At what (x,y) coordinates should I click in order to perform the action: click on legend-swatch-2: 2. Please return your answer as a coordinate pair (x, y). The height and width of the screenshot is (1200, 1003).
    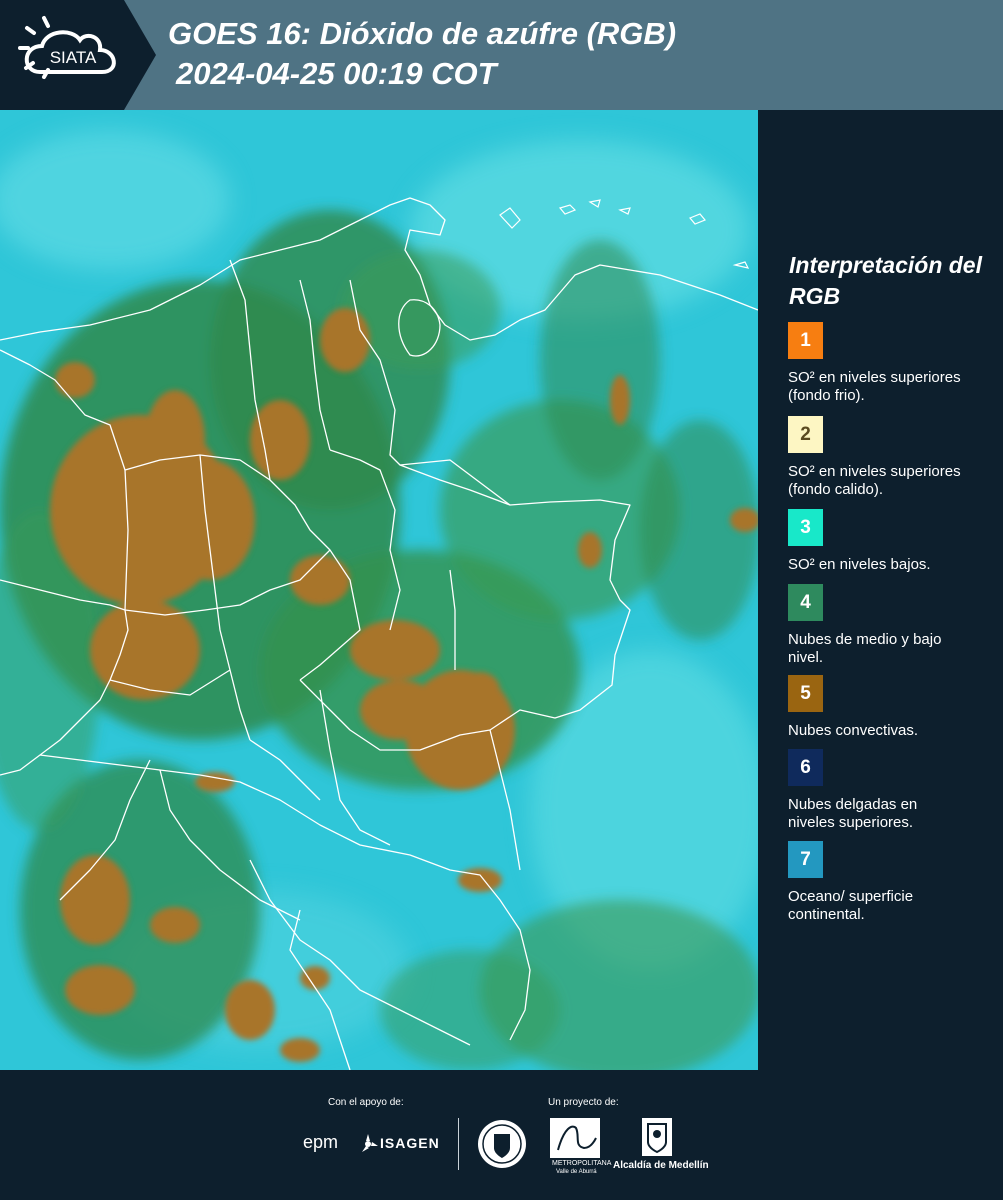
    Looking at the image, I should click on (805, 434).